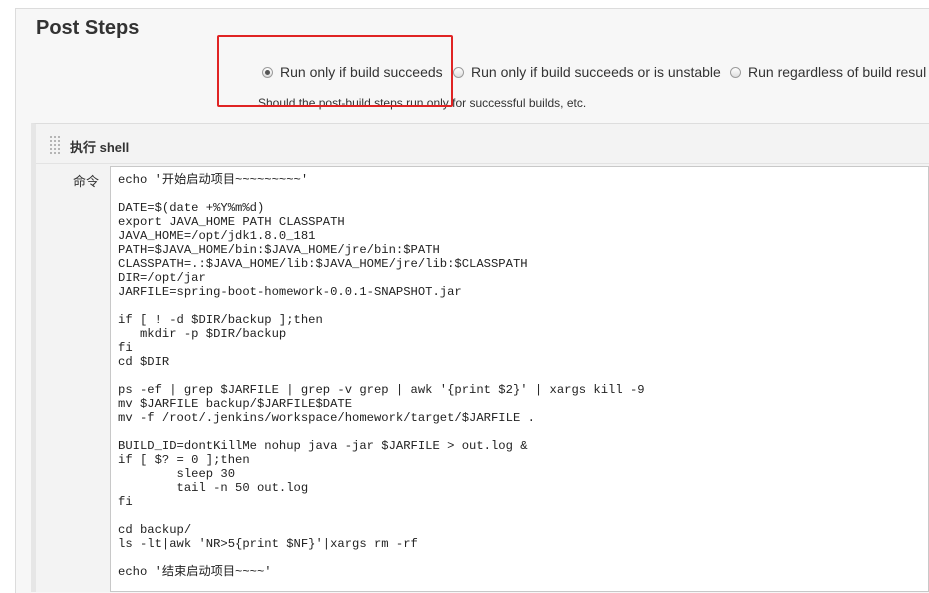 The height and width of the screenshot is (593, 929). I want to click on code-line: echo '结束启动项目~~~~', so click(195, 572).